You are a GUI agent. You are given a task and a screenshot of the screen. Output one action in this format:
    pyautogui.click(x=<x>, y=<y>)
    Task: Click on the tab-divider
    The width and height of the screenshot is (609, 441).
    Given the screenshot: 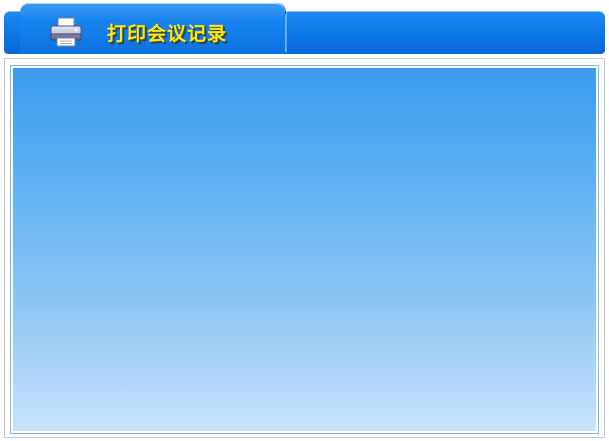 What is the action you would take?
    pyautogui.click(x=285, y=33)
    